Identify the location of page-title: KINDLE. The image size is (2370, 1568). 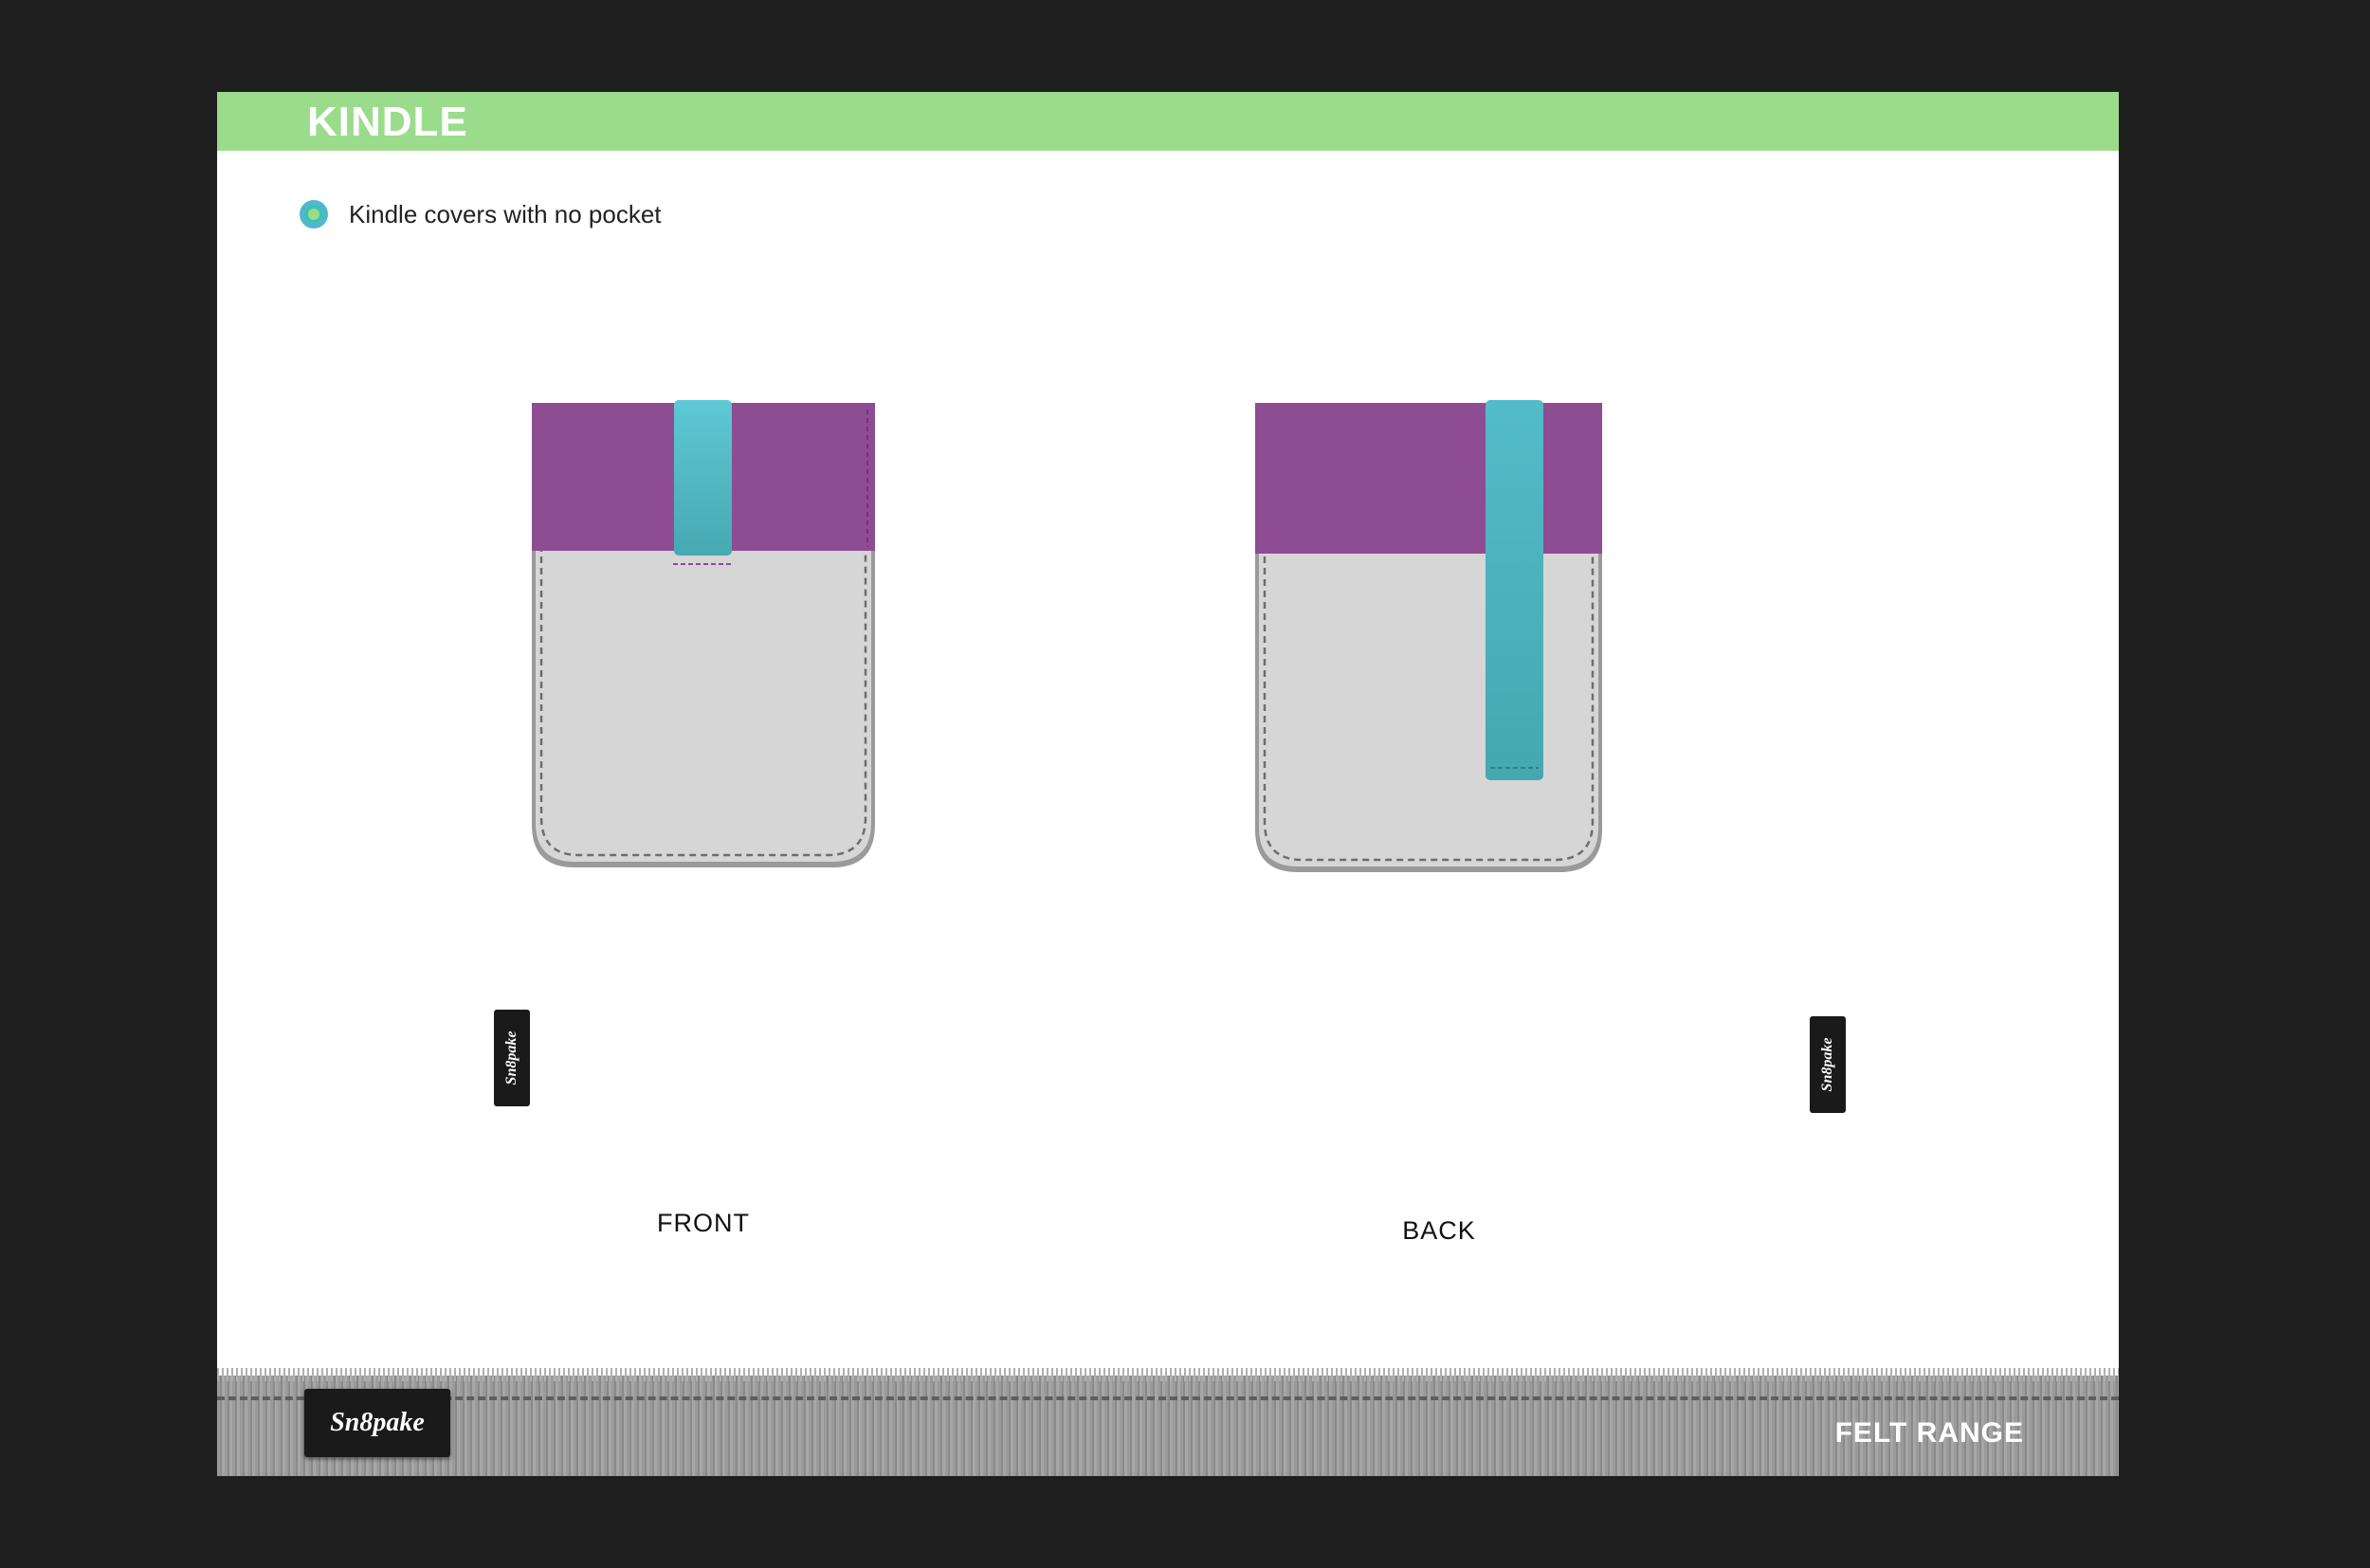
(387, 122).